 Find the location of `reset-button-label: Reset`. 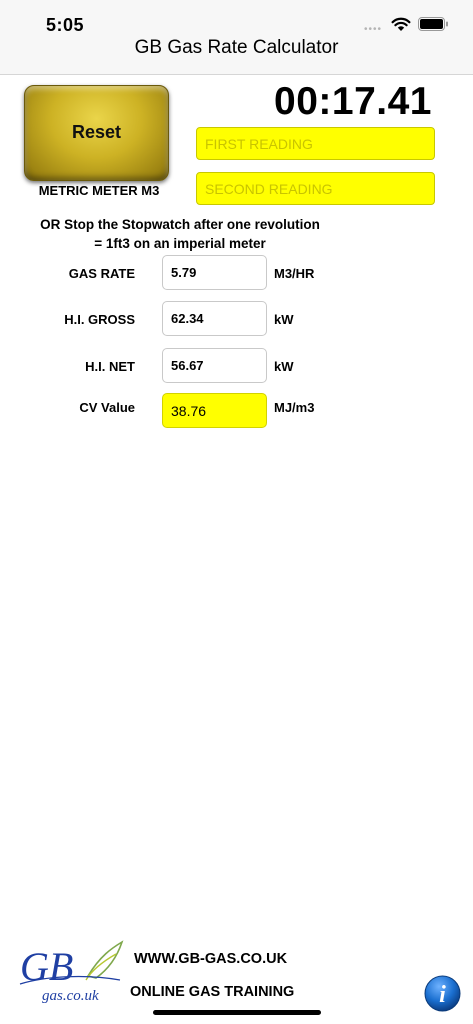

reset-button-label: Reset is located at coordinates (96, 131).